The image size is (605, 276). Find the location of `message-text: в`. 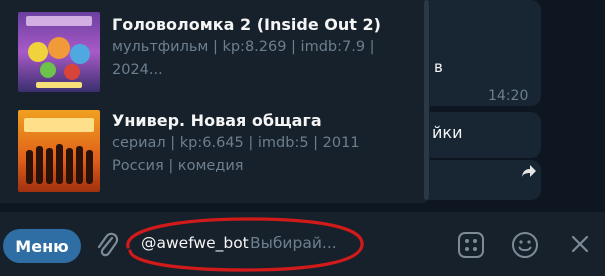

message-text: в is located at coordinates (438, 67).